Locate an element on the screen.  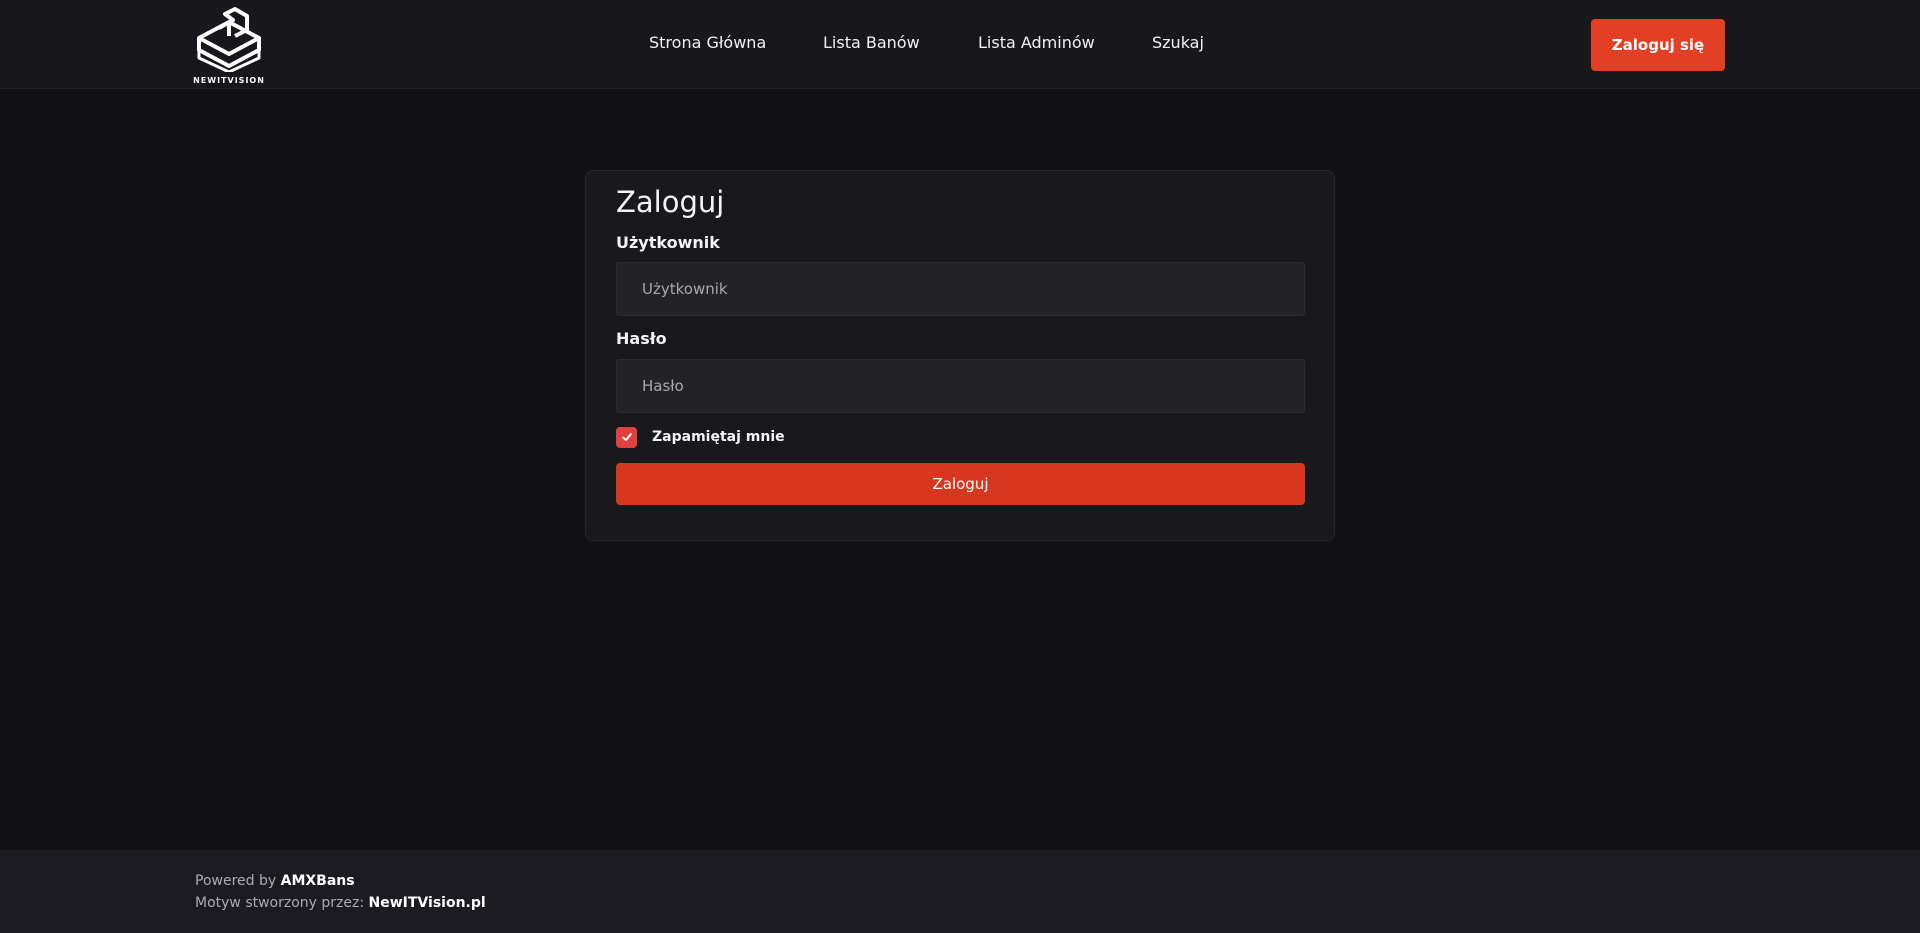
theme-credit-line: Motyw stworzony przez: NewITVision.pl is located at coordinates (340, 903).